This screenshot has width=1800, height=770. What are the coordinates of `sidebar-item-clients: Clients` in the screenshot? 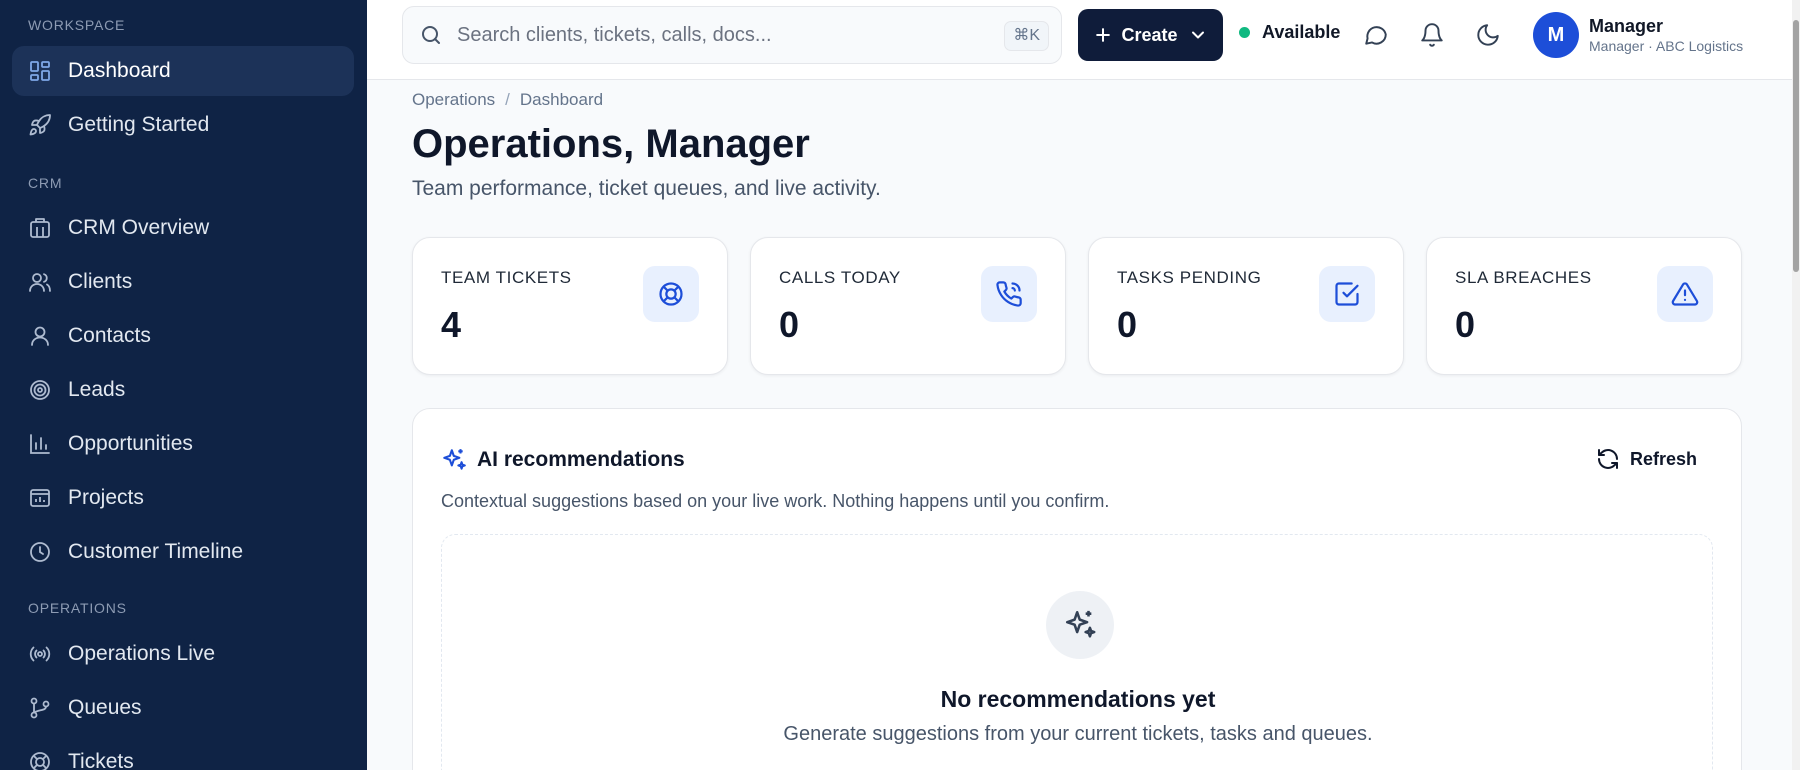 It's located at (183, 282).